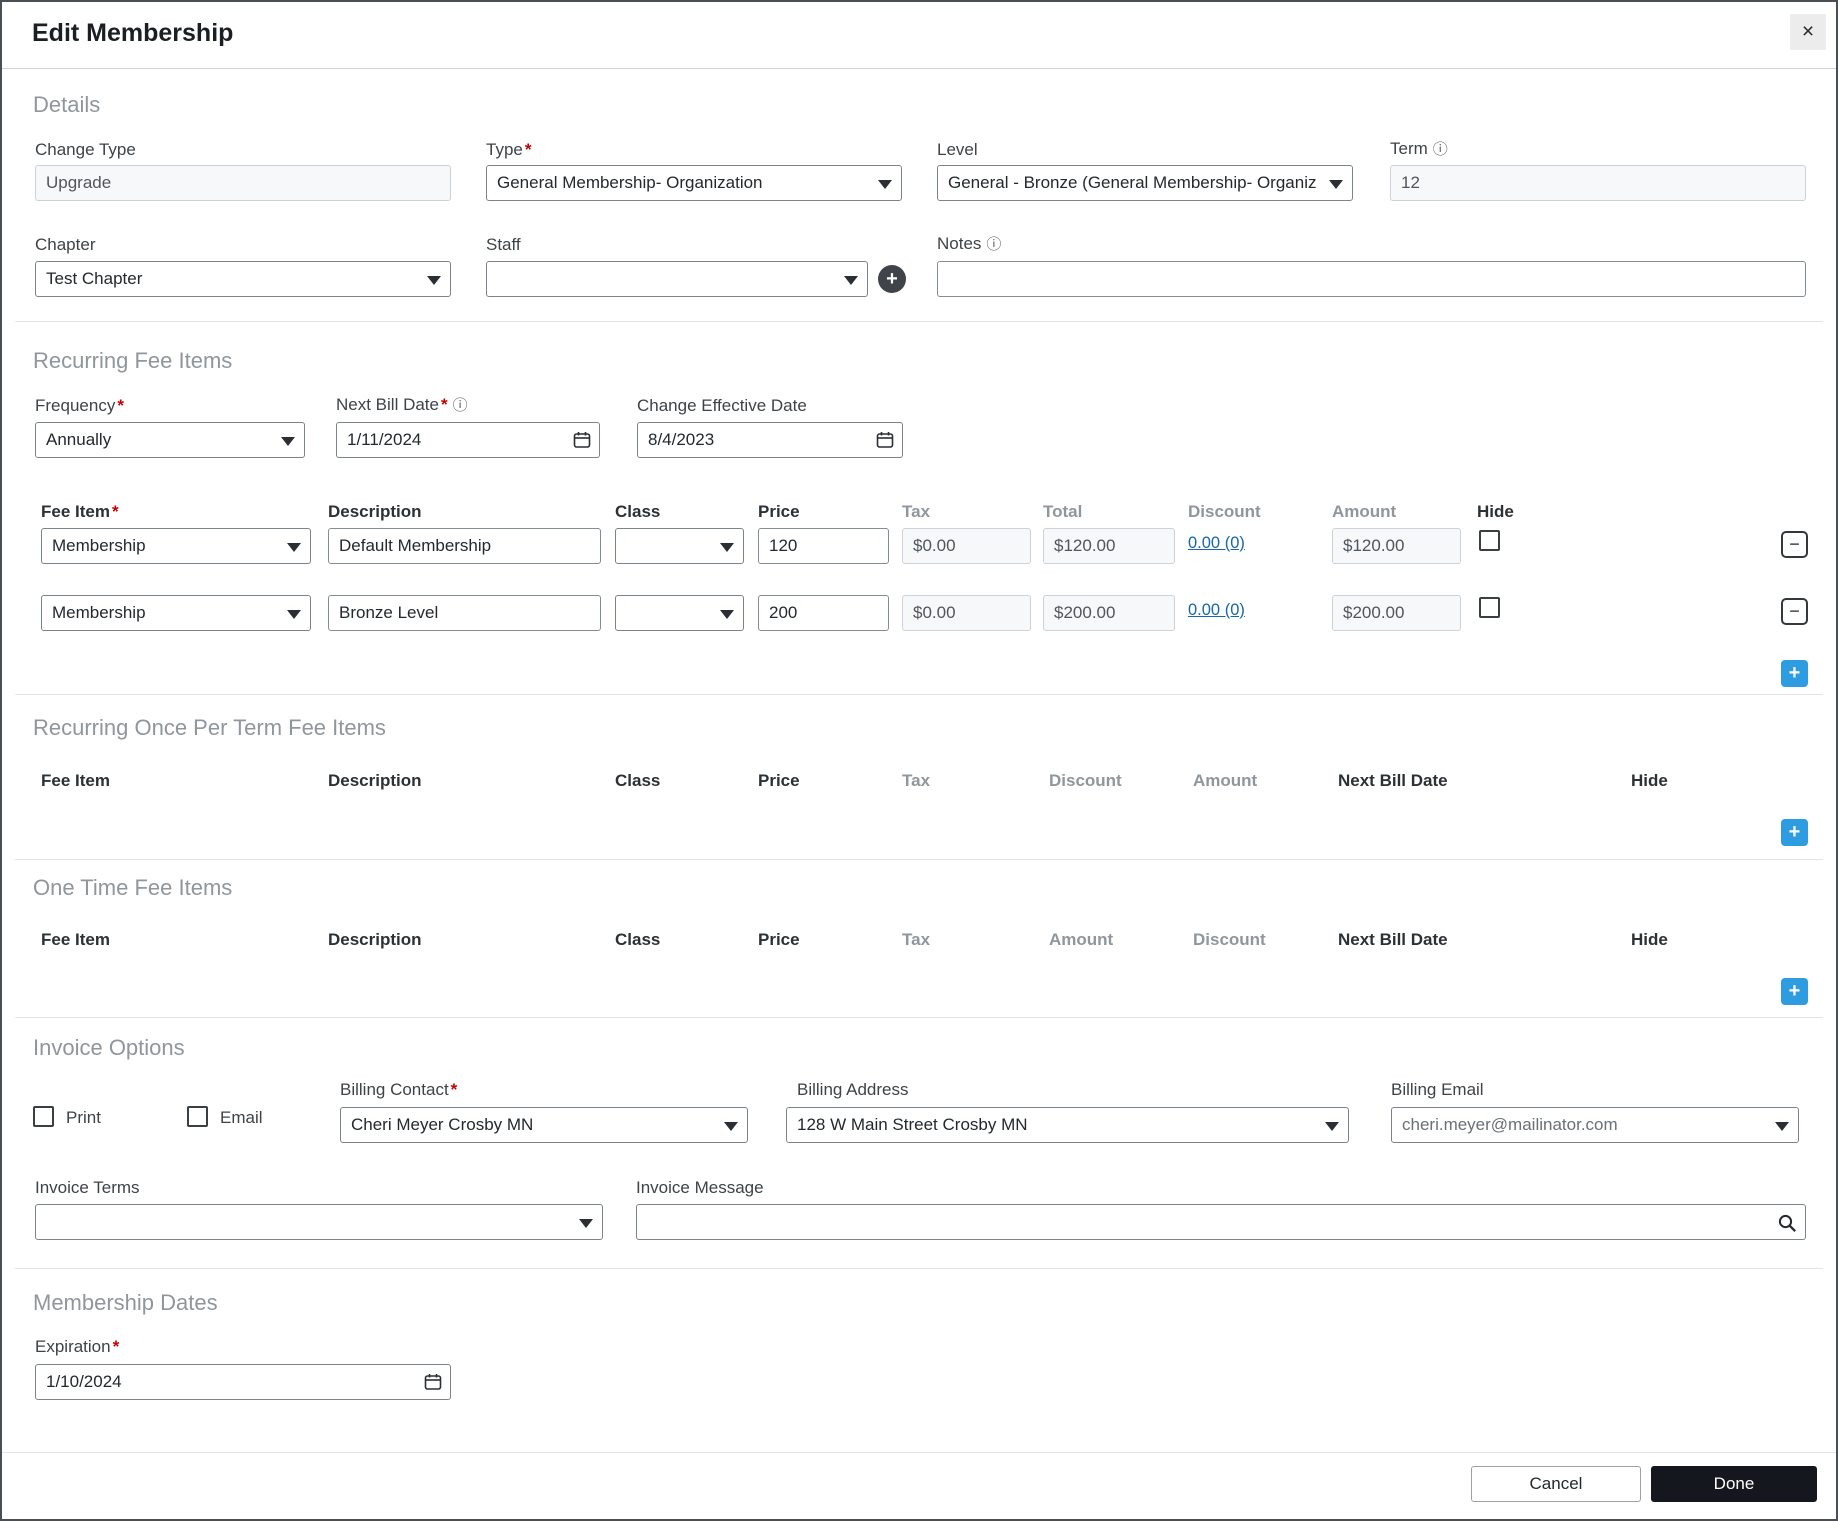  Describe the element at coordinates (957, 149) in the screenshot. I see `level-label: Level` at that location.